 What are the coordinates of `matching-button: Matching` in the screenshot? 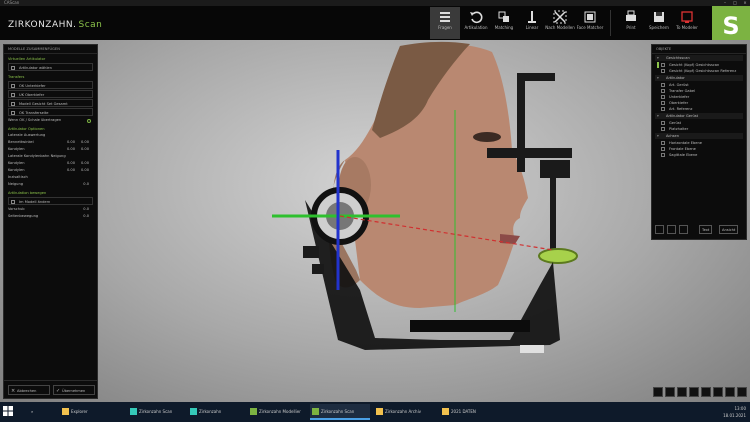 It's located at (504, 23).